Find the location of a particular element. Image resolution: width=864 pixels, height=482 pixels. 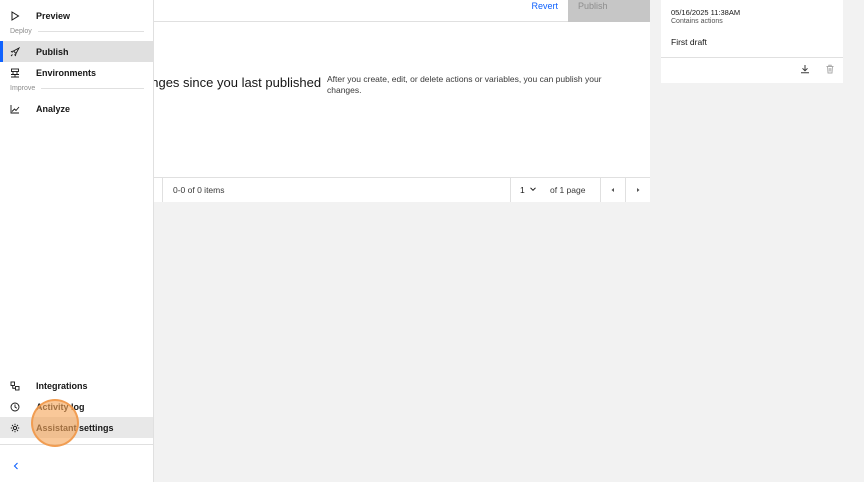

version-divider is located at coordinates (752, 57).